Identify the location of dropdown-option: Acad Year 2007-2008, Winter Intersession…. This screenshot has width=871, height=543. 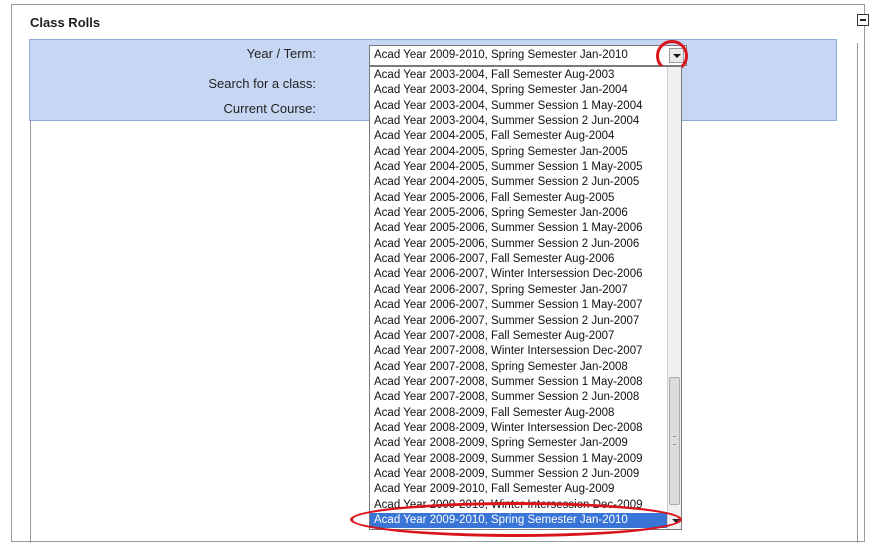
(518, 351).